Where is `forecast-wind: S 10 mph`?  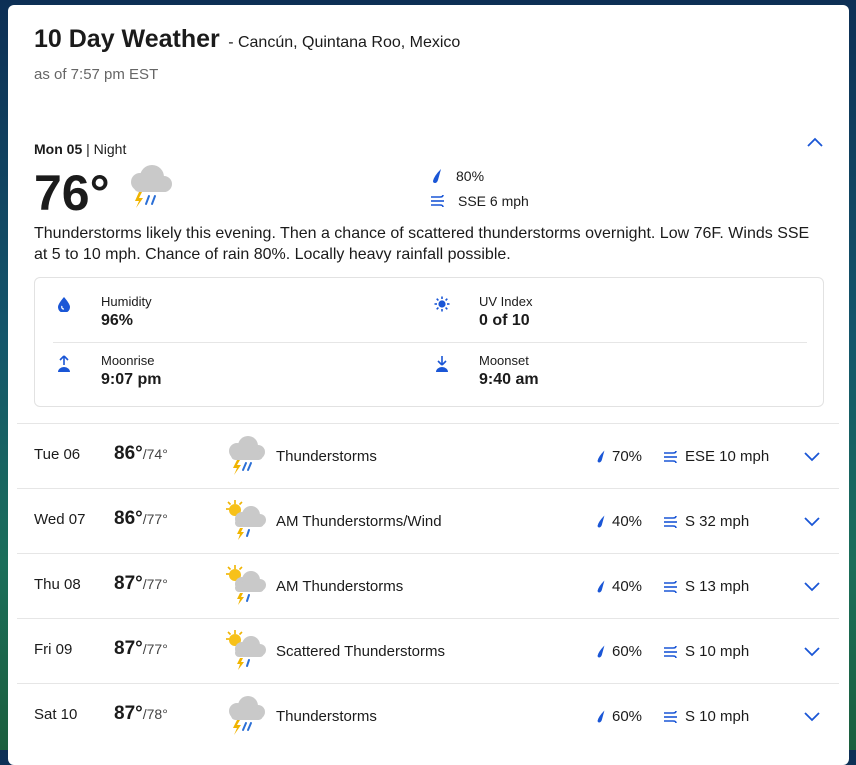 forecast-wind: S 10 mph is located at coordinates (706, 716).